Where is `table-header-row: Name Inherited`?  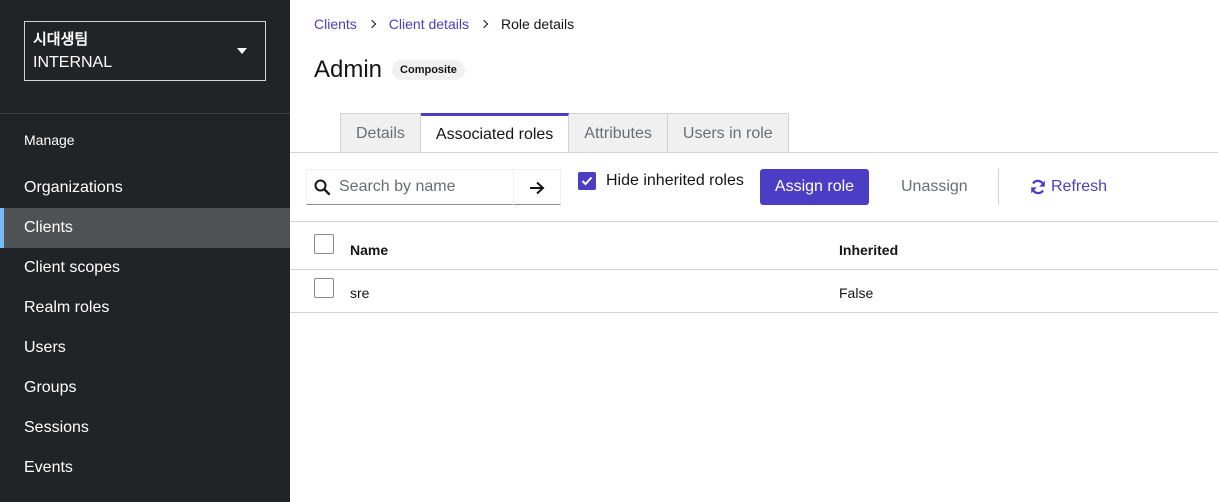 table-header-row: Name Inherited is located at coordinates (754, 245).